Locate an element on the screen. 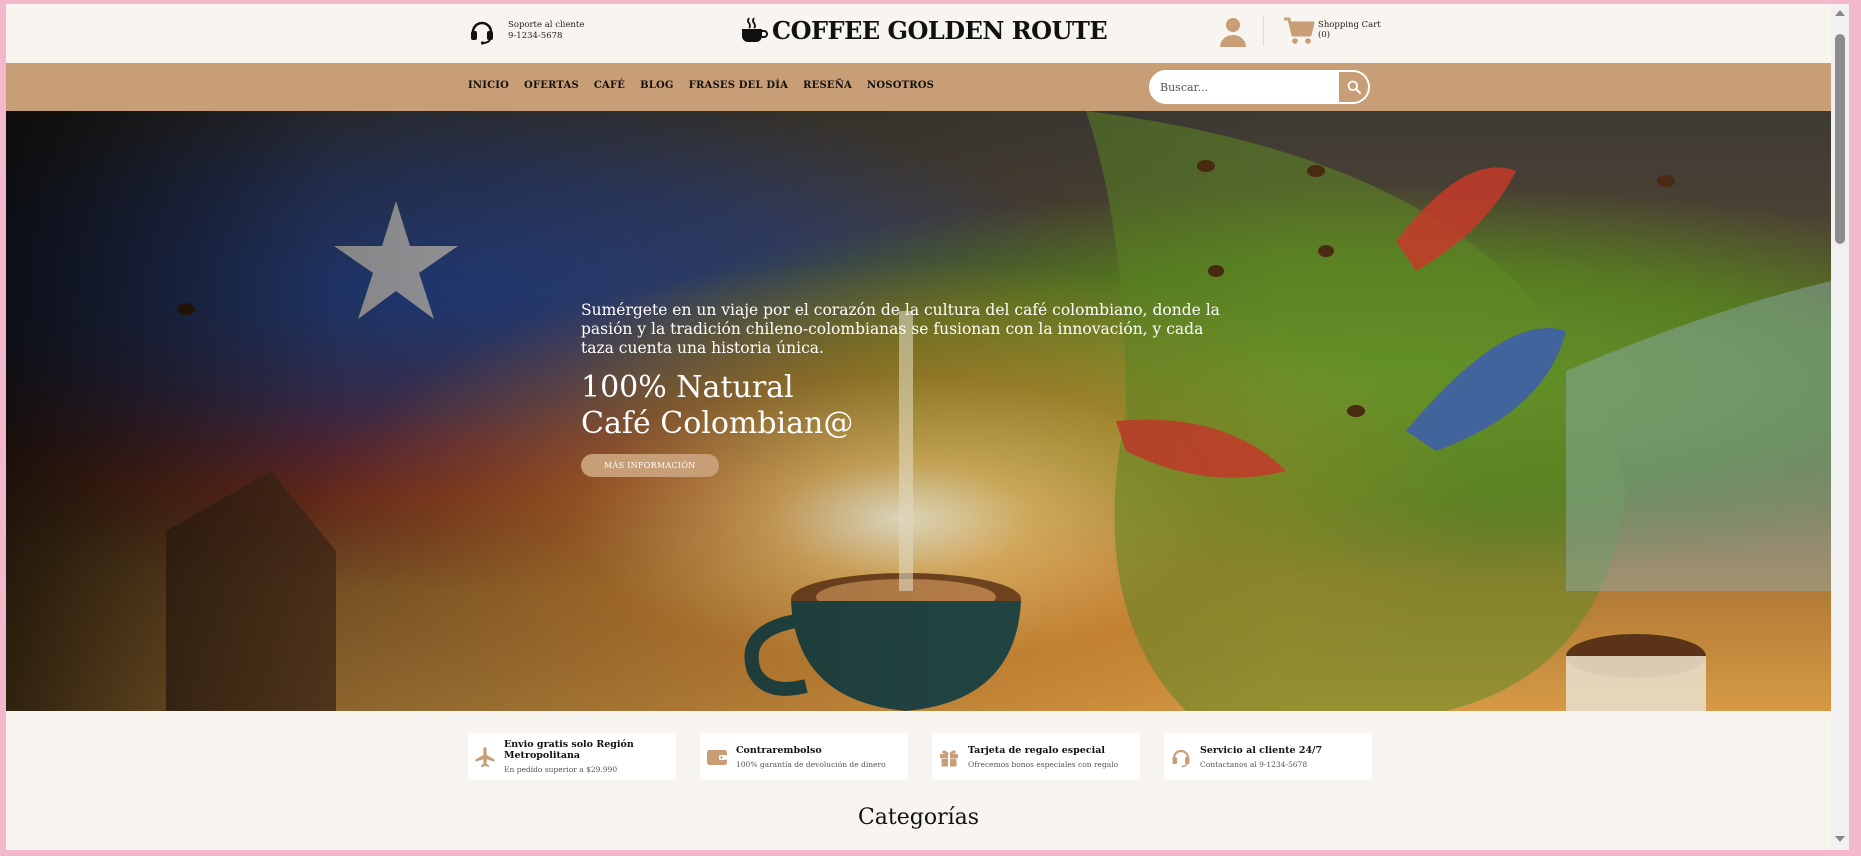  search-button is located at coordinates (1353, 87).